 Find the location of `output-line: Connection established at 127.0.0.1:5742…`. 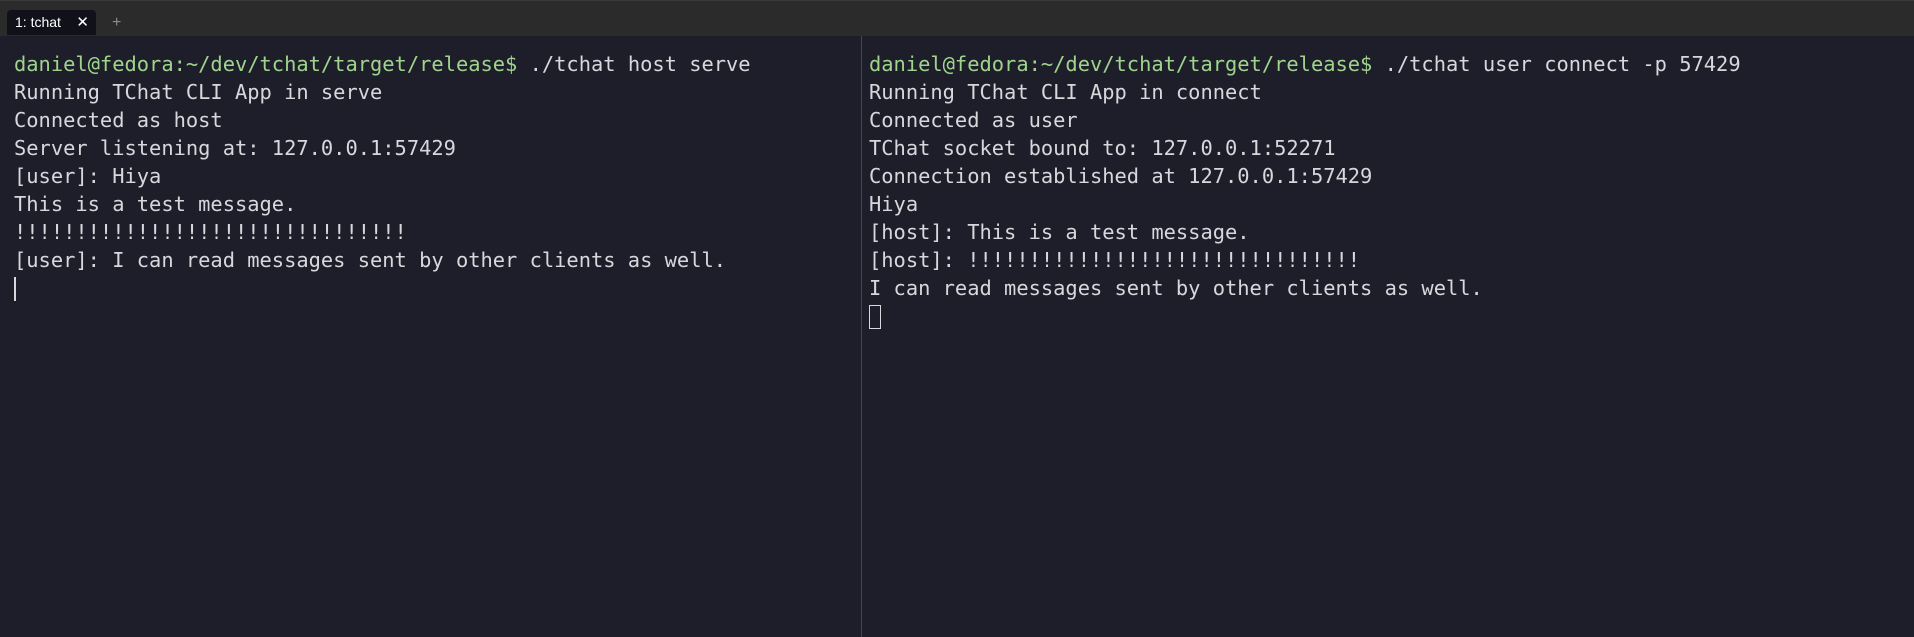

output-line: Connection established at 127.0.0.1:5742… is located at coordinates (1121, 176).